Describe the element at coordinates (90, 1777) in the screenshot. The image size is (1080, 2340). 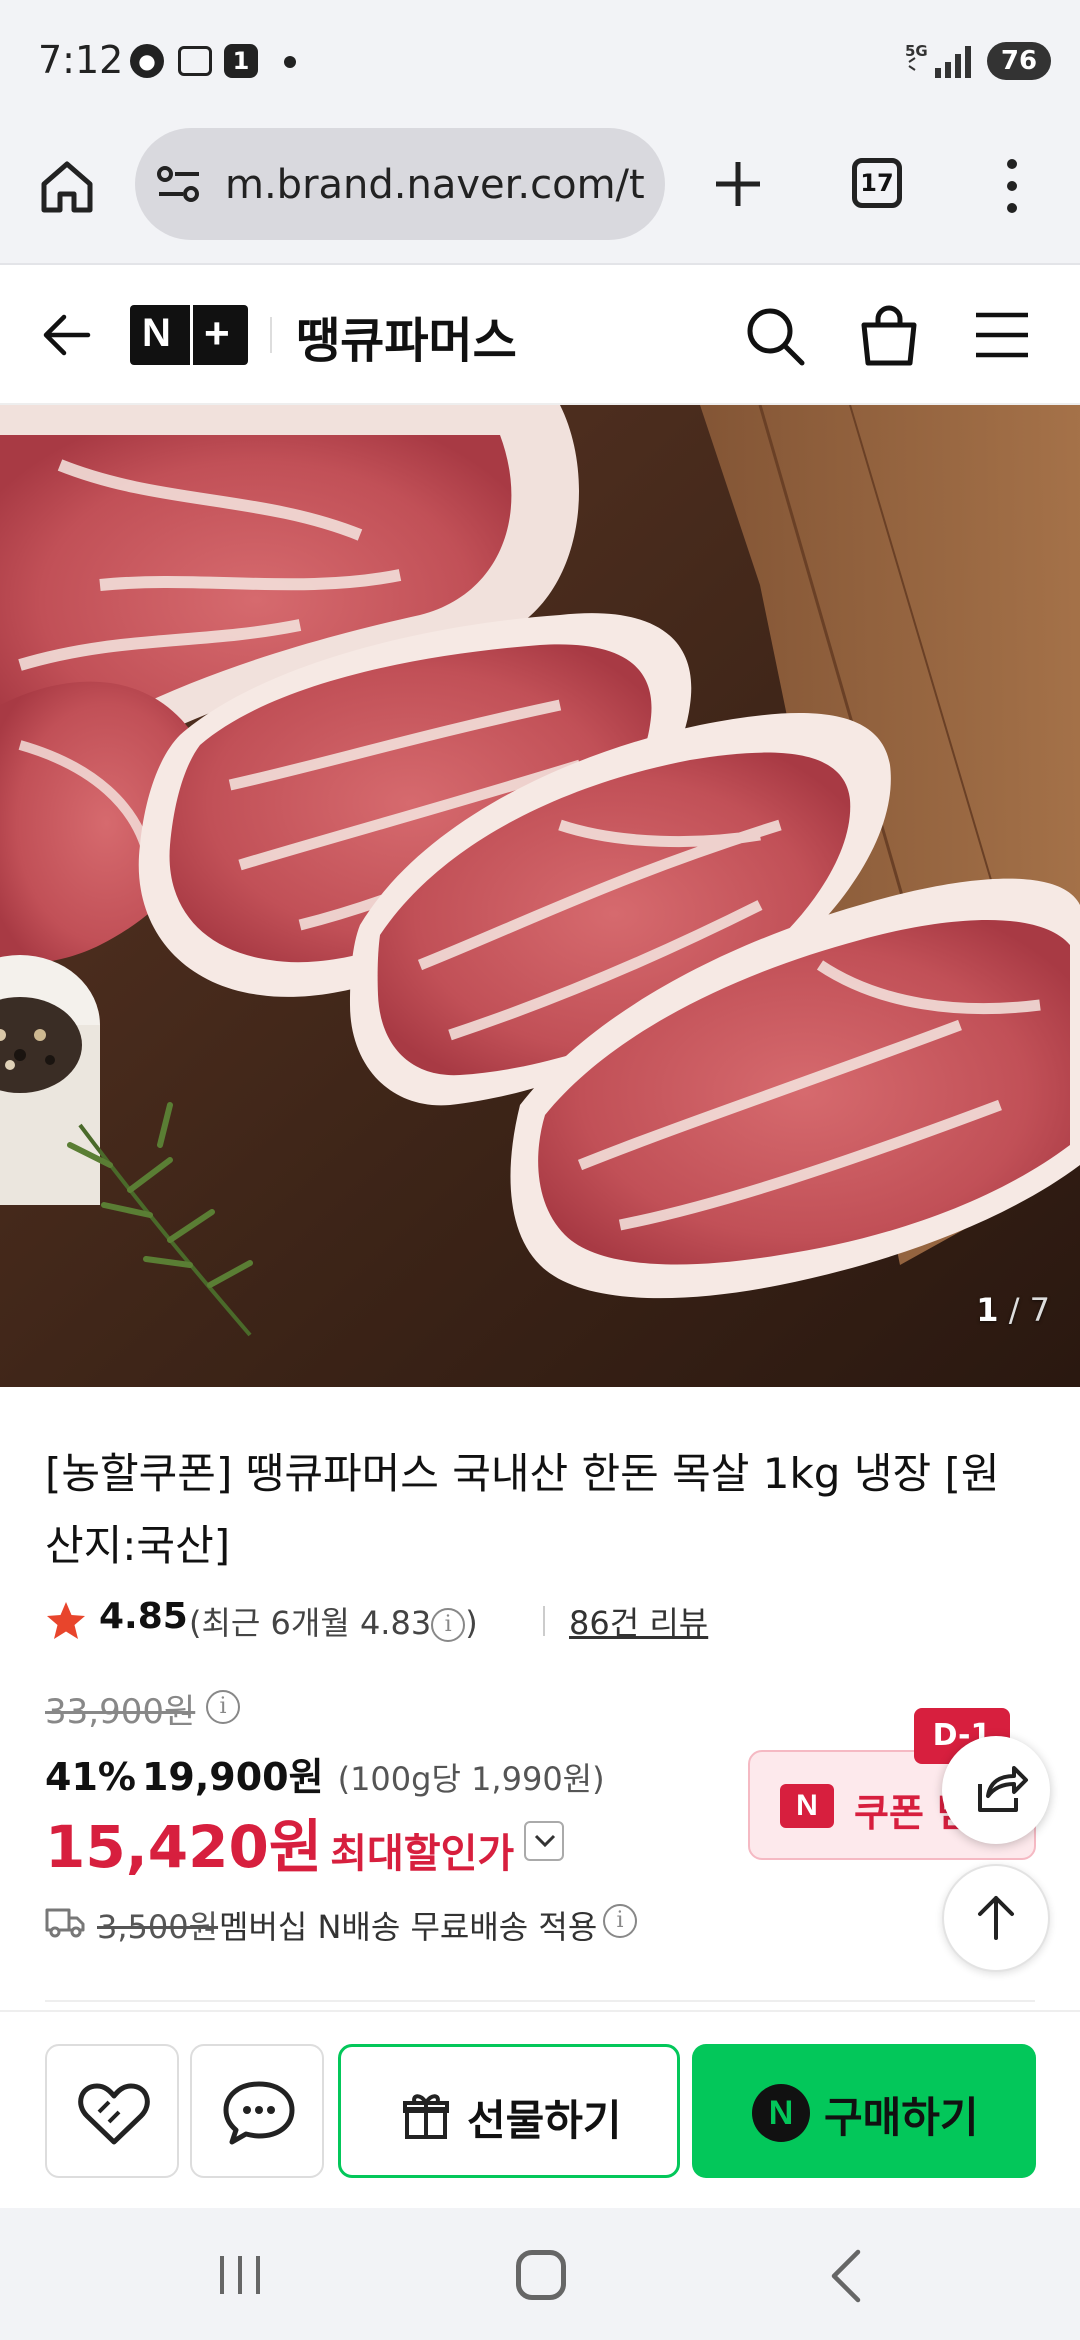
I see `discount-rate: 41%` at that location.